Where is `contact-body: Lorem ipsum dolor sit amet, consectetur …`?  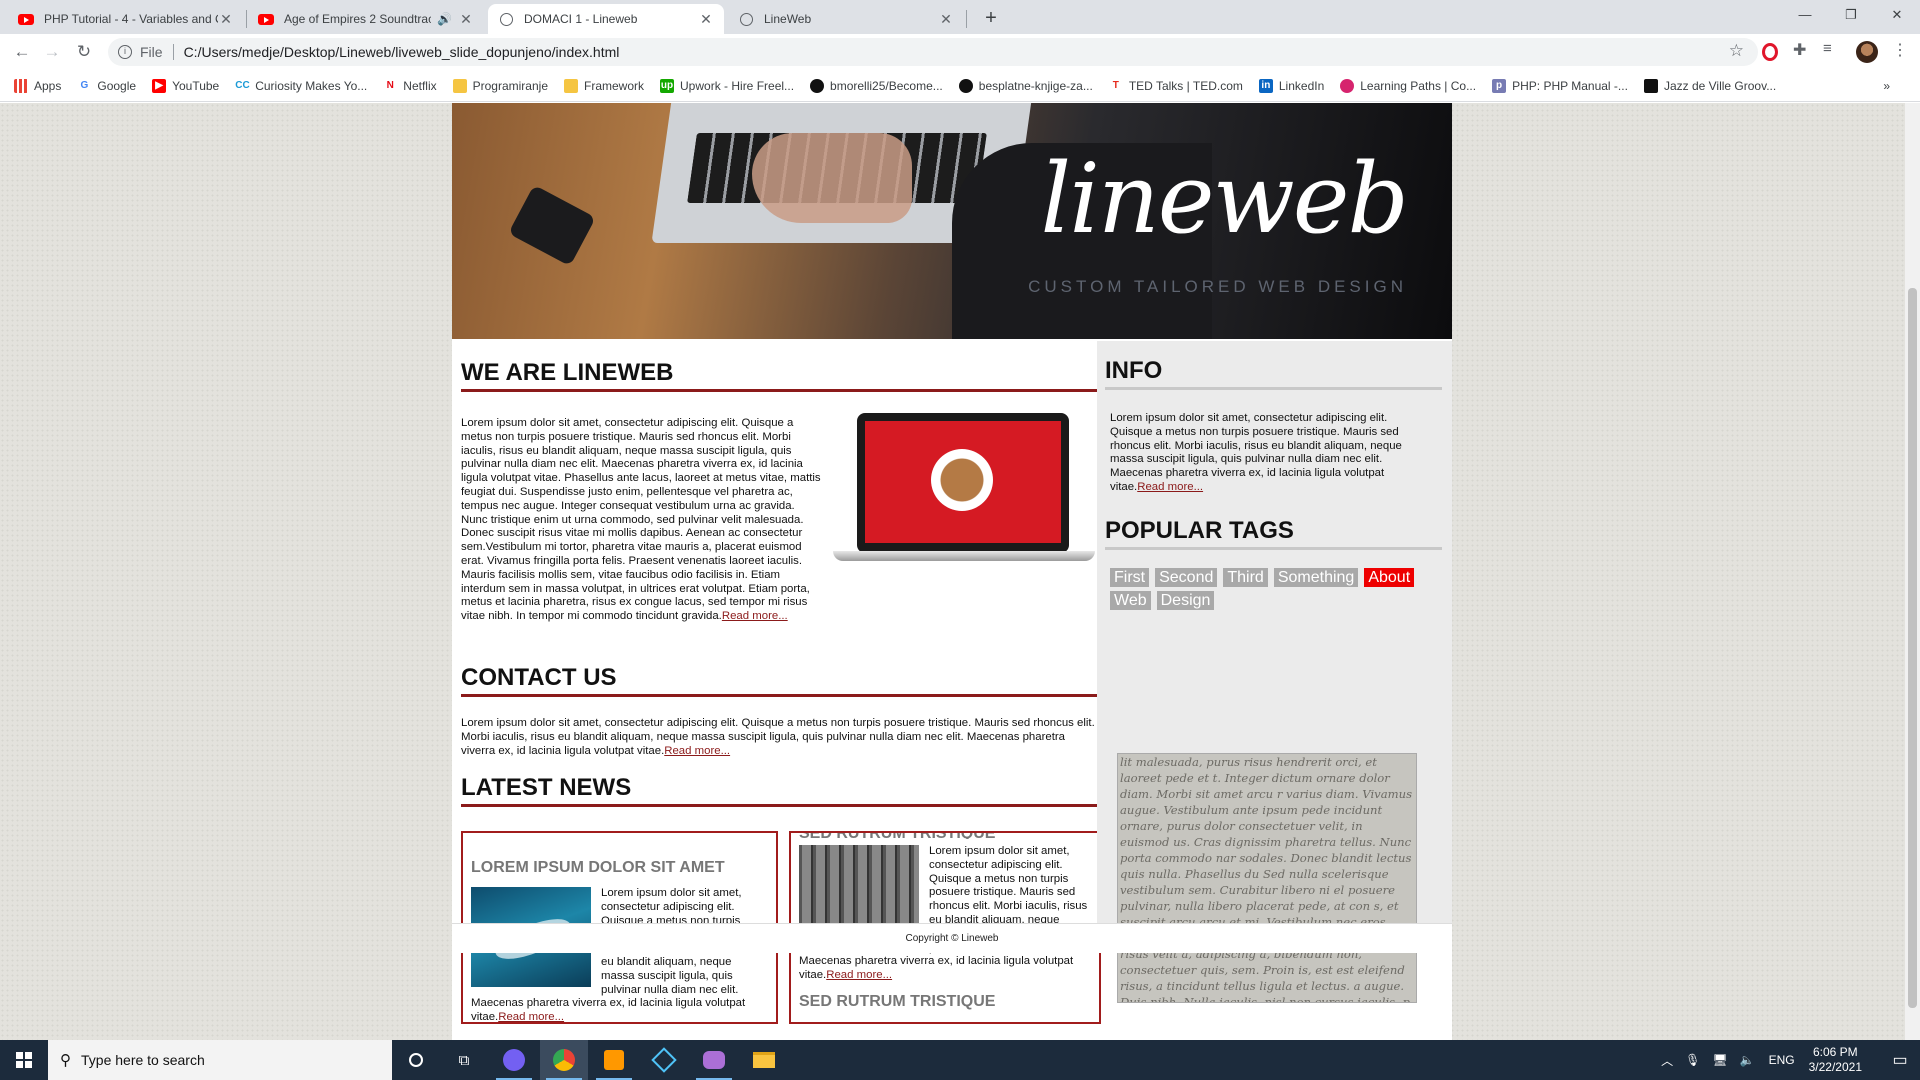 contact-body: Lorem ipsum dolor sit amet, consectetur … is located at coordinates (778, 737).